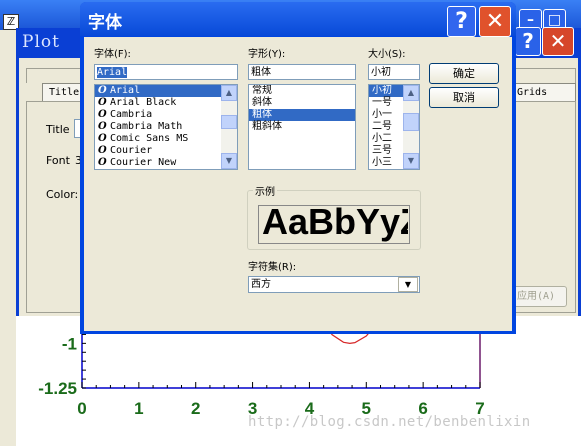 Image resolution: width=581 pixels, height=446 pixels. What do you see at coordinates (464, 97) in the screenshot?
I see `cancel-button: 取消` at bounding box center [464, 97].